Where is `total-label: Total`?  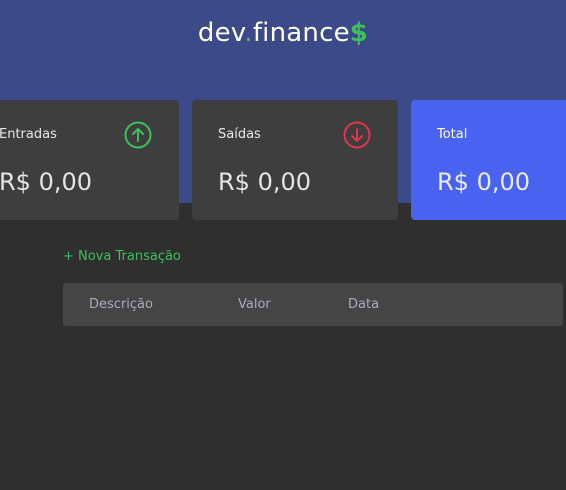
total-label: Total is located at coordinates (452, 134).